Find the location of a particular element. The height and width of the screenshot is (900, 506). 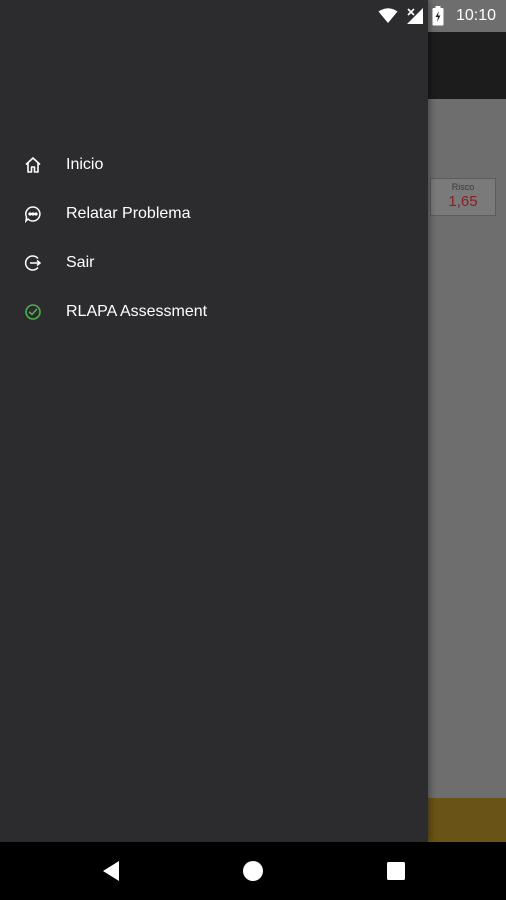

back-button is located at coordinates (111, 871).